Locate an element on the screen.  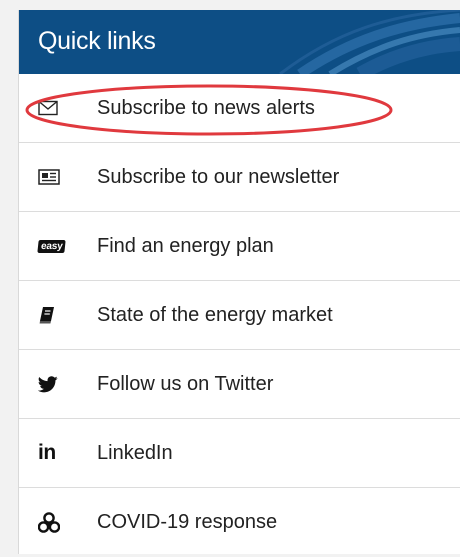
linkedin-icon-text: in is located at coordinates (47, 452).